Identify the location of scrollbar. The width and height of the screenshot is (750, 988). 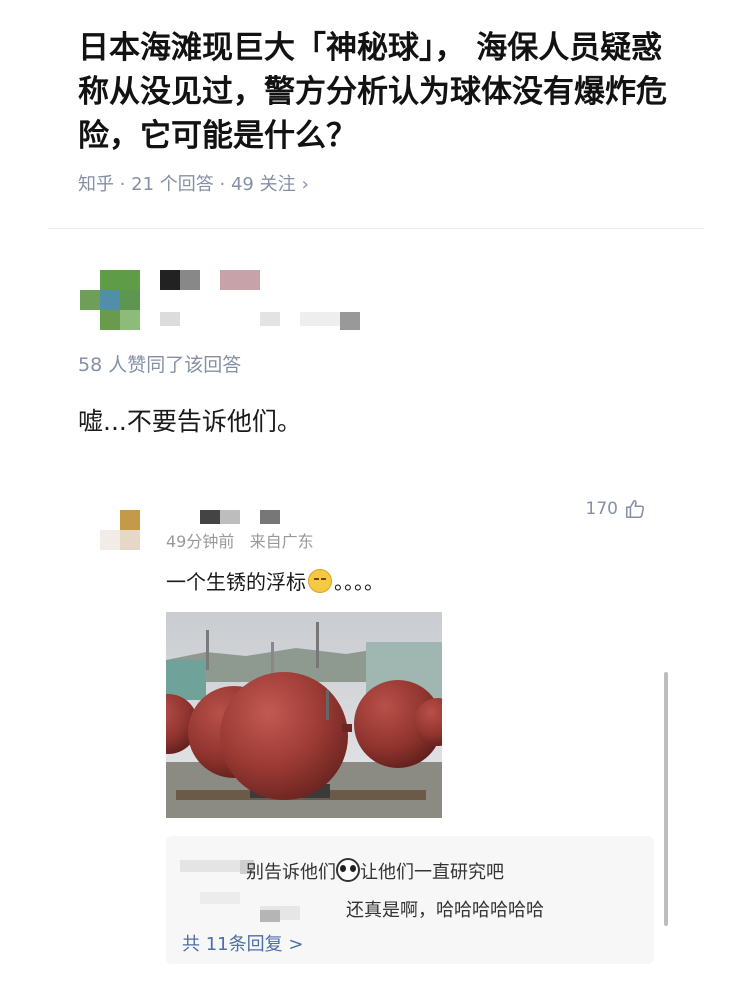
(666, 799).